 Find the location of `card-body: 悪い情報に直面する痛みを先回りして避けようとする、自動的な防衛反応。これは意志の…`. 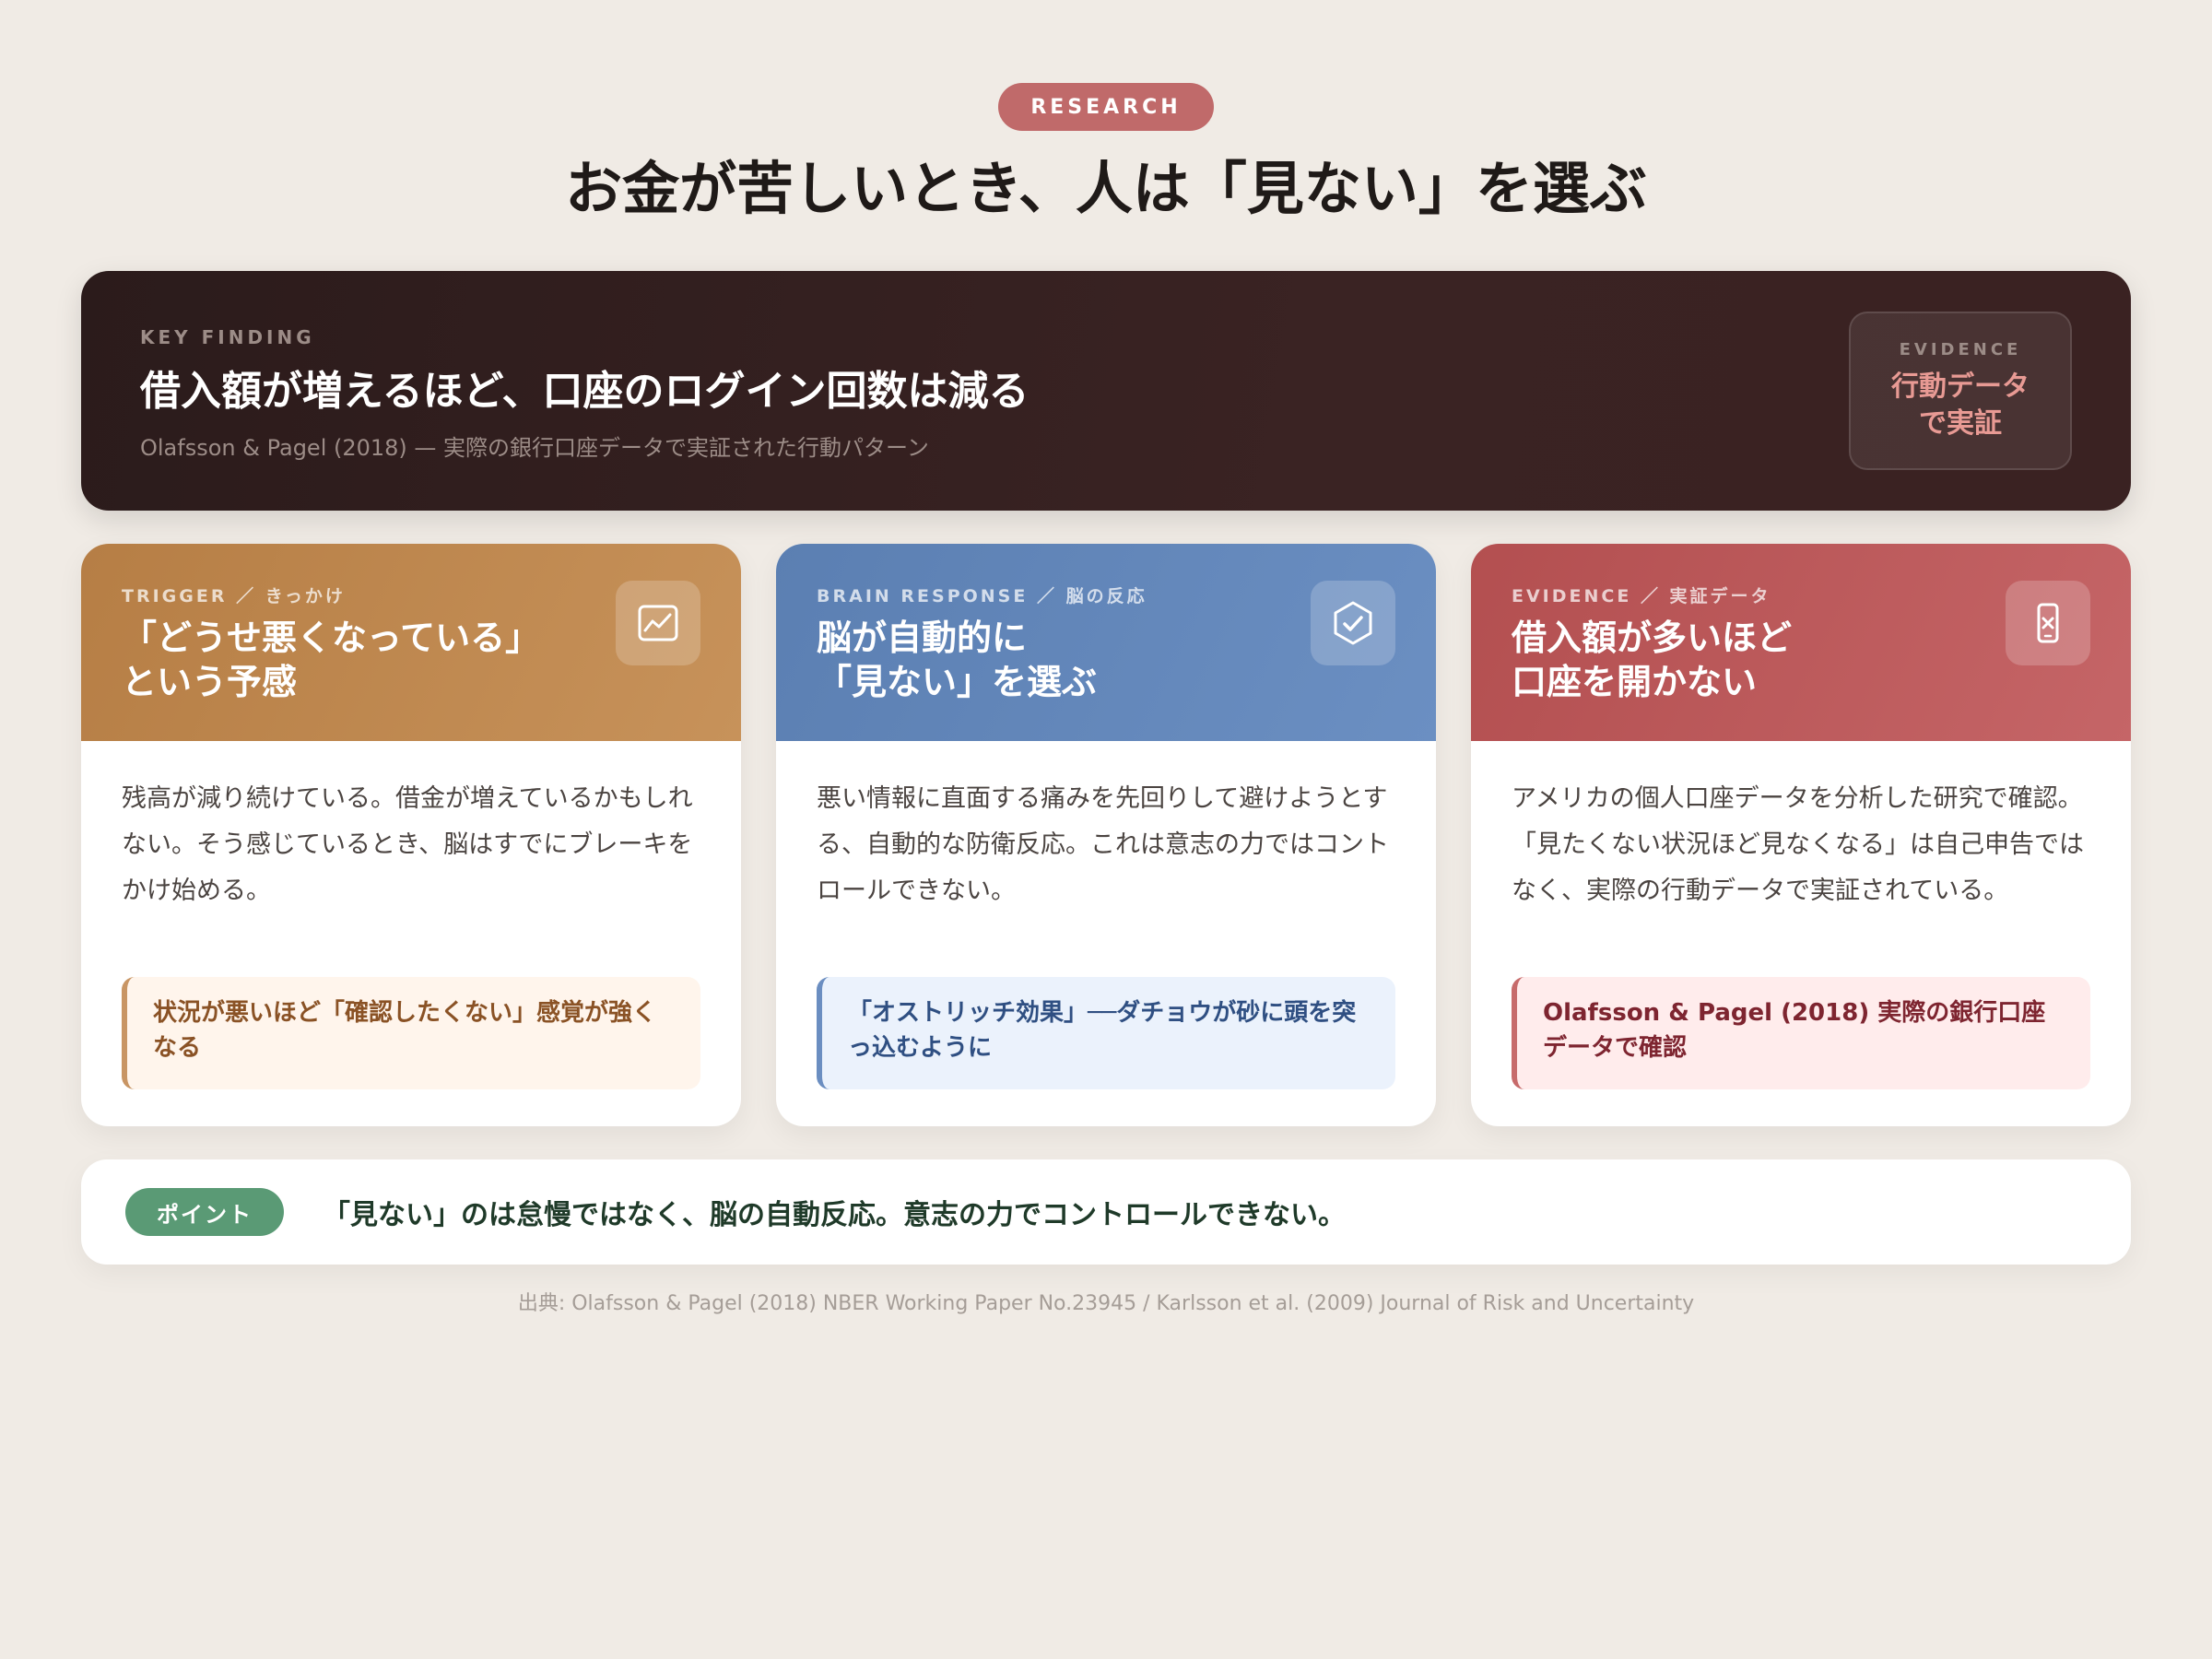

card-body: 悪い情報に直面する痛みを先回りして避けようとする、自動的な防衛反応。これは意志の… is located at coordinates (1103, 844).